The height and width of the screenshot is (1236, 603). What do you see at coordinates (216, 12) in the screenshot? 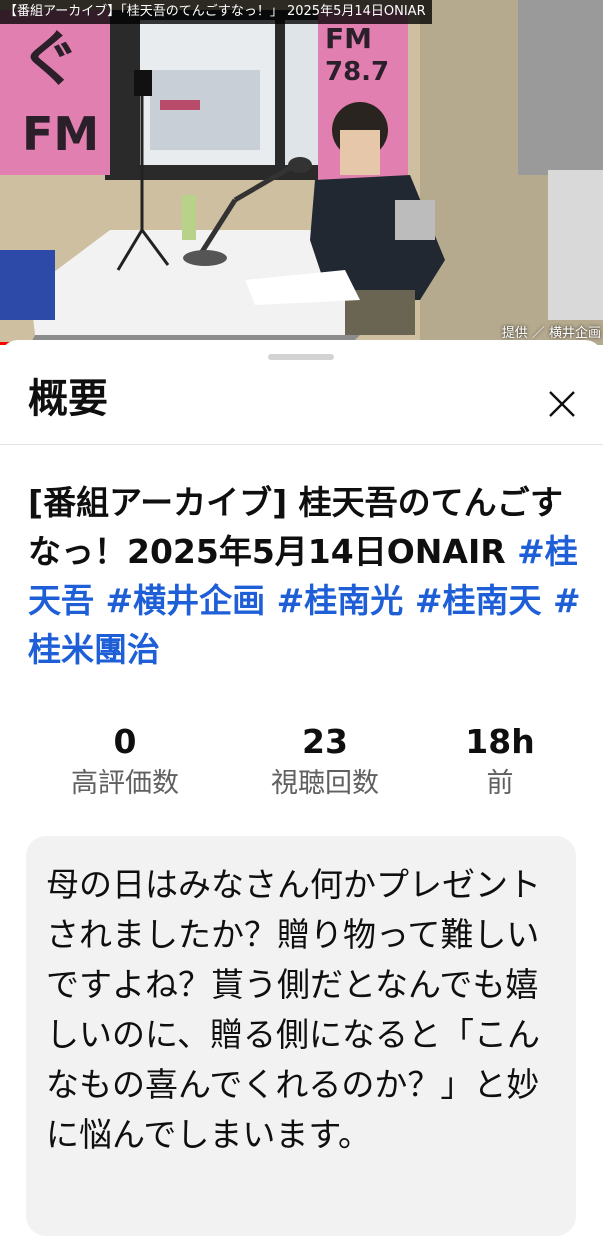
I see `video-title-overlay: 【番組アーカイブ】「桂天吾のてんごすなっ！」 2025年5月14日ONIAR` at bounding box center [216, 12].